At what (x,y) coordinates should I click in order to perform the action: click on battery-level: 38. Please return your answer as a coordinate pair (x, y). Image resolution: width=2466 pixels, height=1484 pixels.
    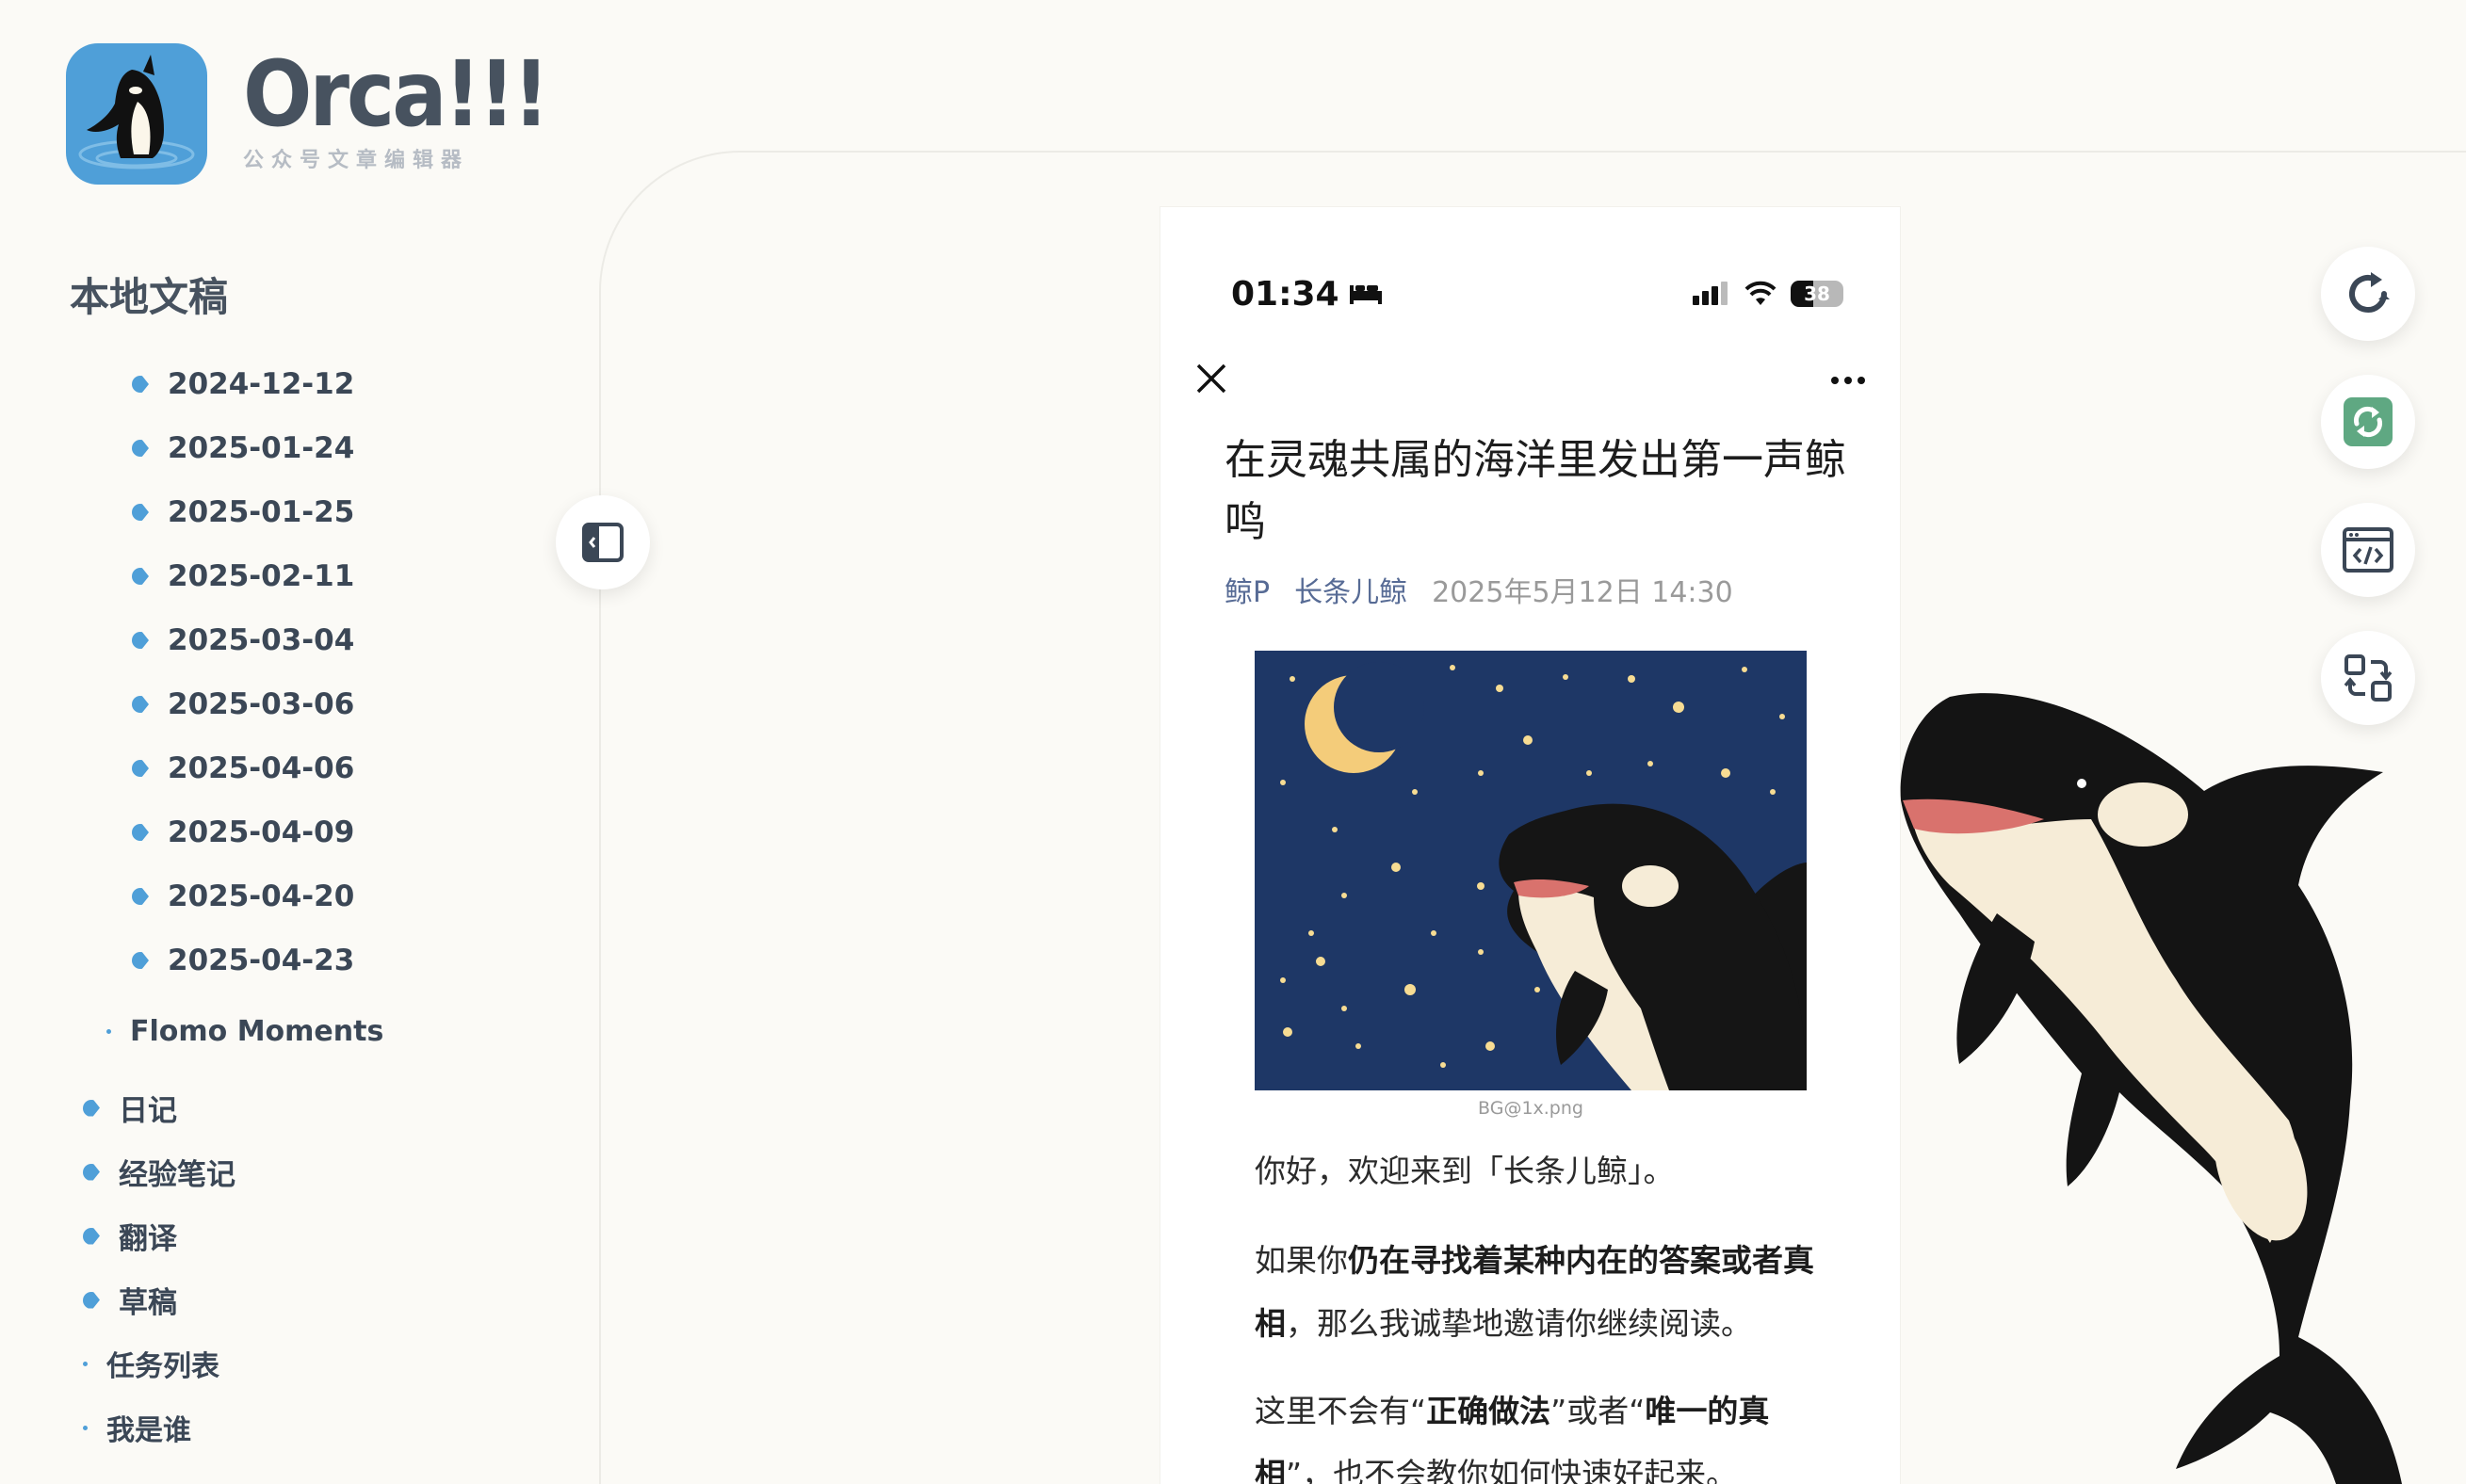
    Looking at the image, I should click on (1817, 293).